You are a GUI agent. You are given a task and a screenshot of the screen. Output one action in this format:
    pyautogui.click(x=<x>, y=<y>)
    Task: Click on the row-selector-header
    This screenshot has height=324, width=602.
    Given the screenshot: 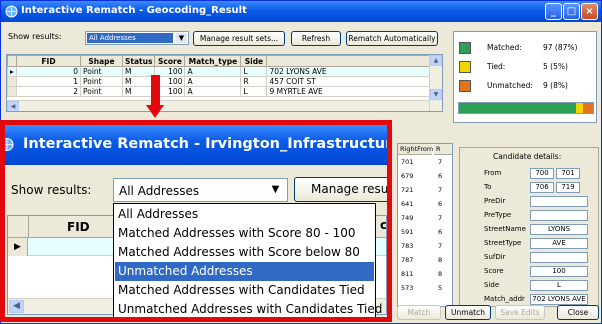 What is the action you would take?
    pyautogui.click(x=12, y=61)
    